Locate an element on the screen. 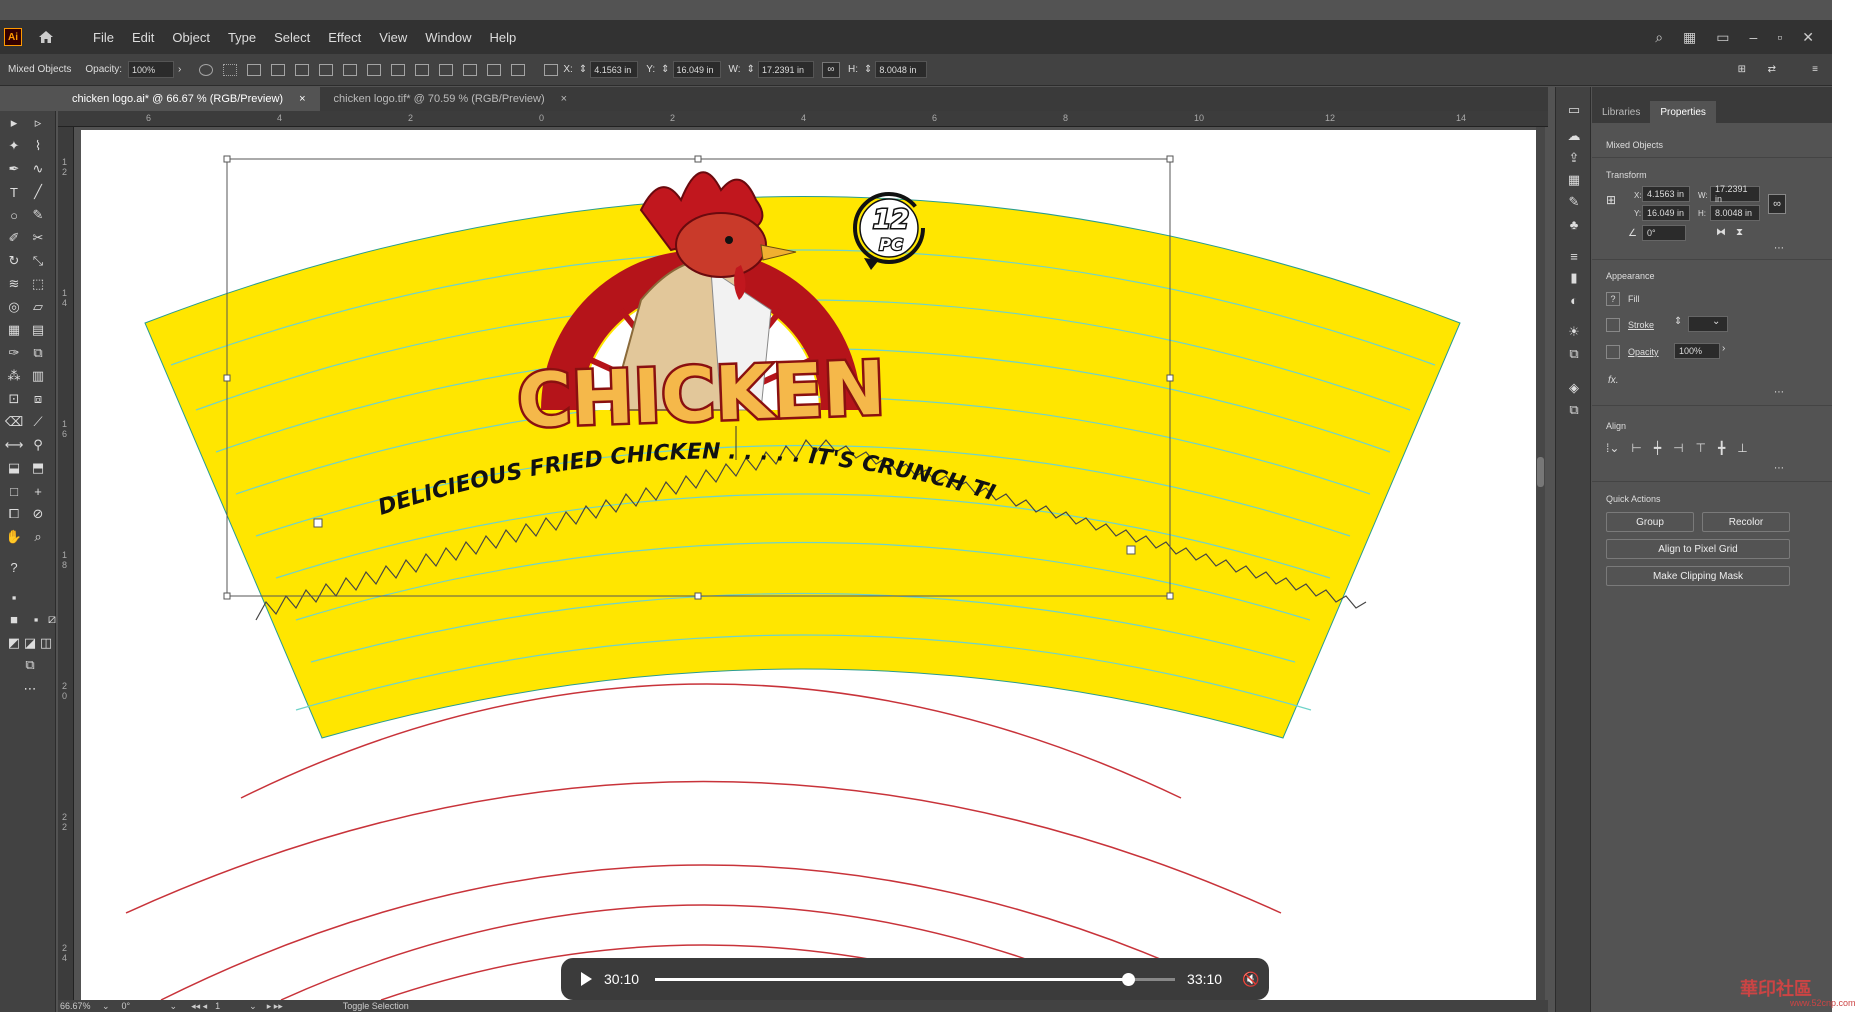  paintbrush-tool-icon: ✎ is located at coordinates (38, 215).